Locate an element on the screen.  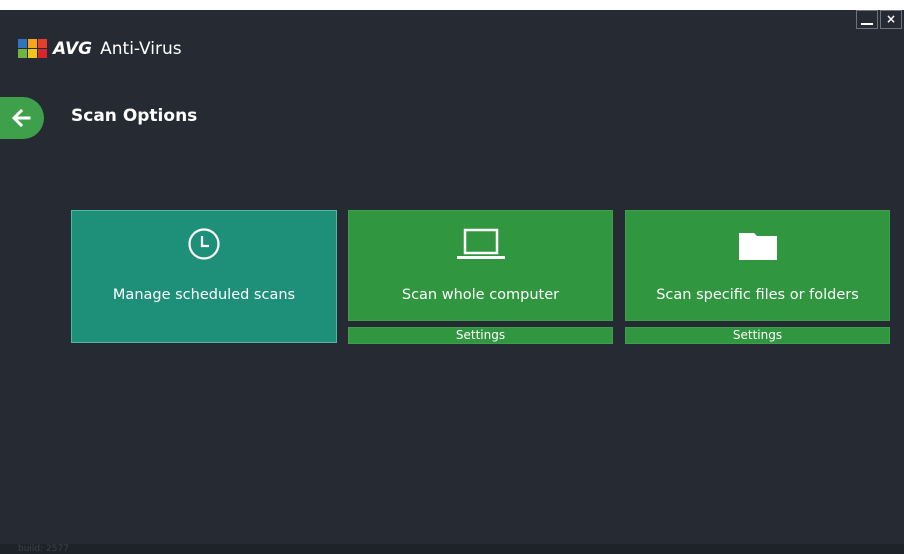
app-brand: AVG Anti-Virus is located at coordinates (100, 49).